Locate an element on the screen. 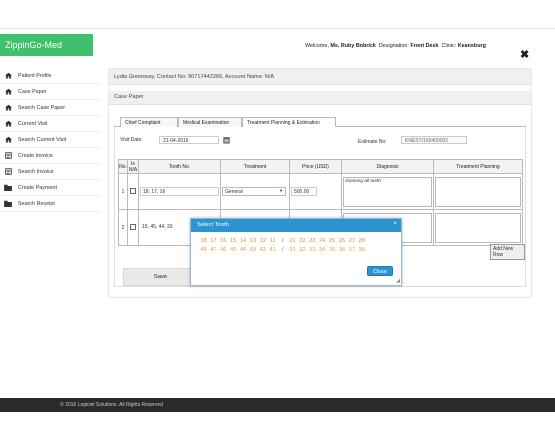 This screenshot has width=555, height=438. sidebar-item-search-receipt: Search Receipt is located at coordinates (50, 204).